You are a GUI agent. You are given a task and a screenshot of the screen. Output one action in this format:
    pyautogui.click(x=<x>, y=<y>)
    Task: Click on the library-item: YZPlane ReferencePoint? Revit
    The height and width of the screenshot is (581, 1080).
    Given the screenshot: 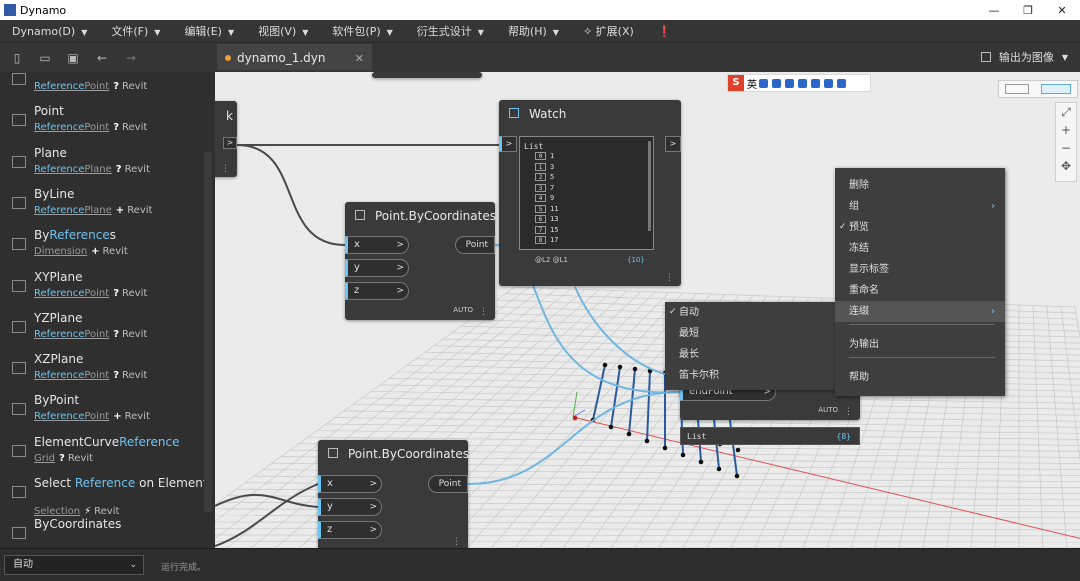 What is the action you would take?
    pyautogui.click(x=102, y=329)
    